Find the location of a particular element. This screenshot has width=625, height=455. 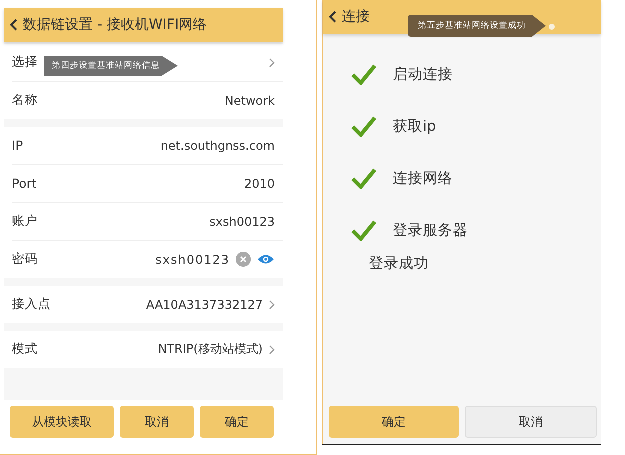

step-label: 登录服务器 is located at coordinates (430, 231).